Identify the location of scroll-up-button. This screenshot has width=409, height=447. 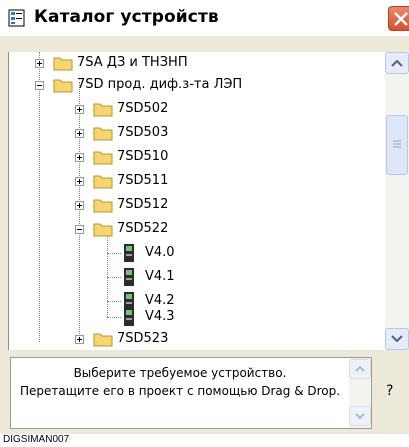
(397, 63).